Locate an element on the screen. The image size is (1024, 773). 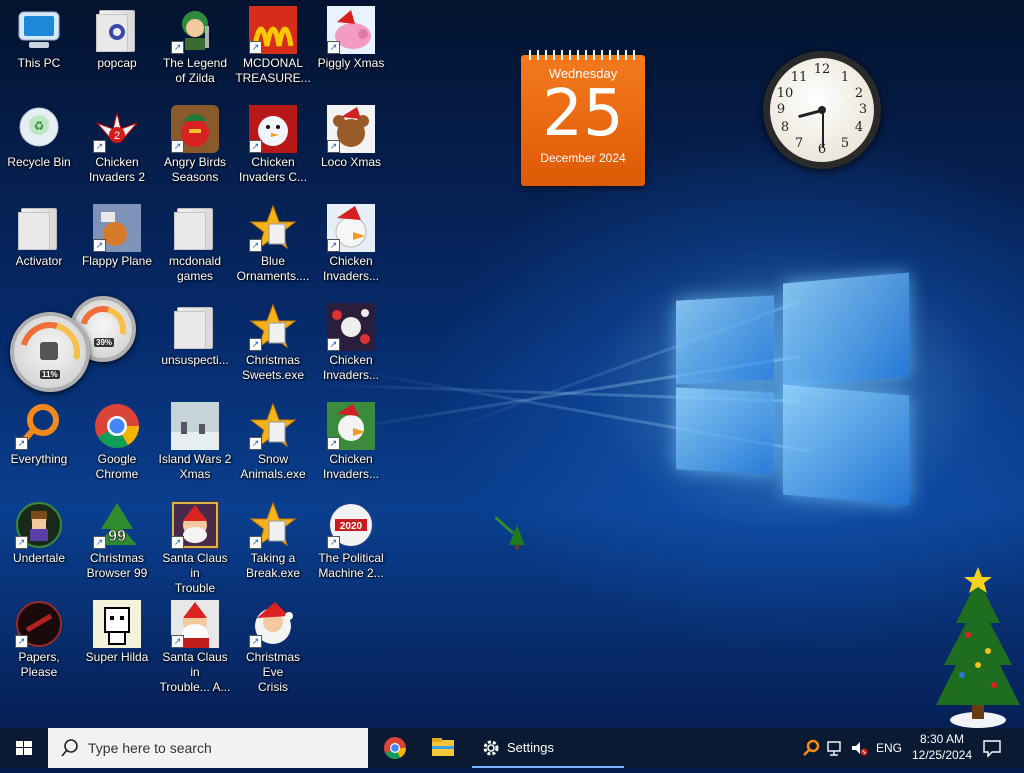
desktop-icon-chicken-invaders-2: 2 ↗ Chicken Invaders 2 is located at coordinates (117, 145).